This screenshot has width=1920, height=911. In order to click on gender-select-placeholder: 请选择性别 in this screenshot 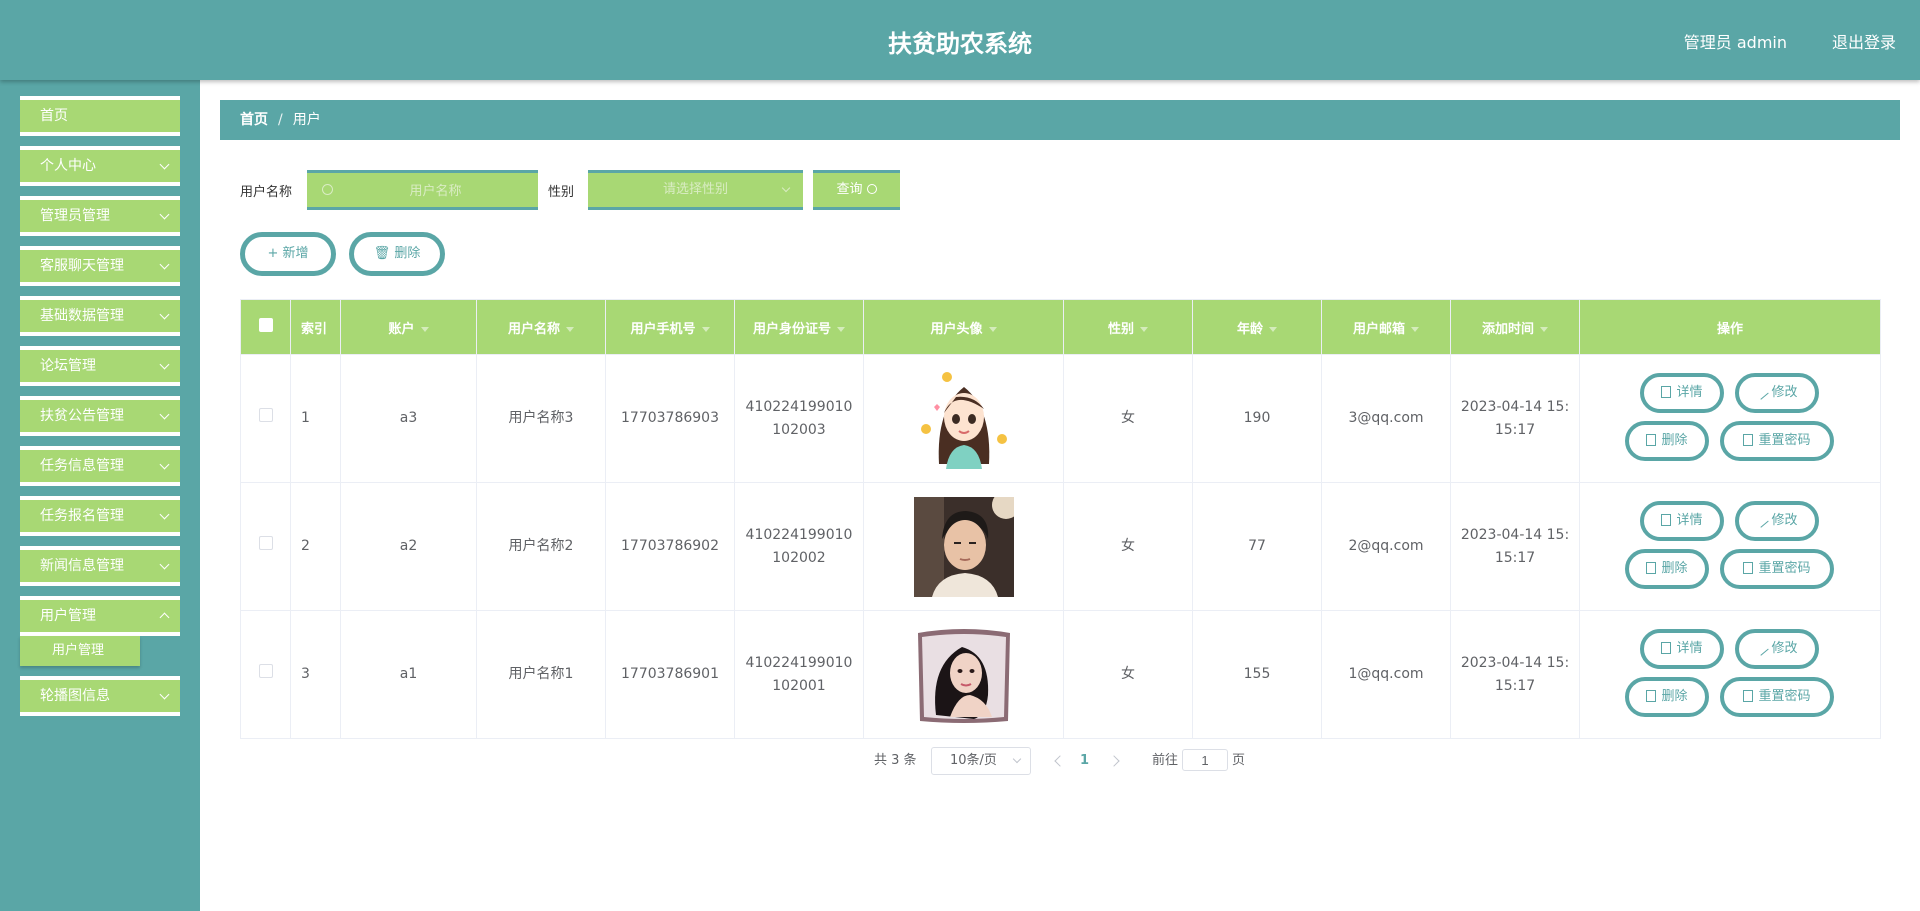, I will do `click(695, 189)`.